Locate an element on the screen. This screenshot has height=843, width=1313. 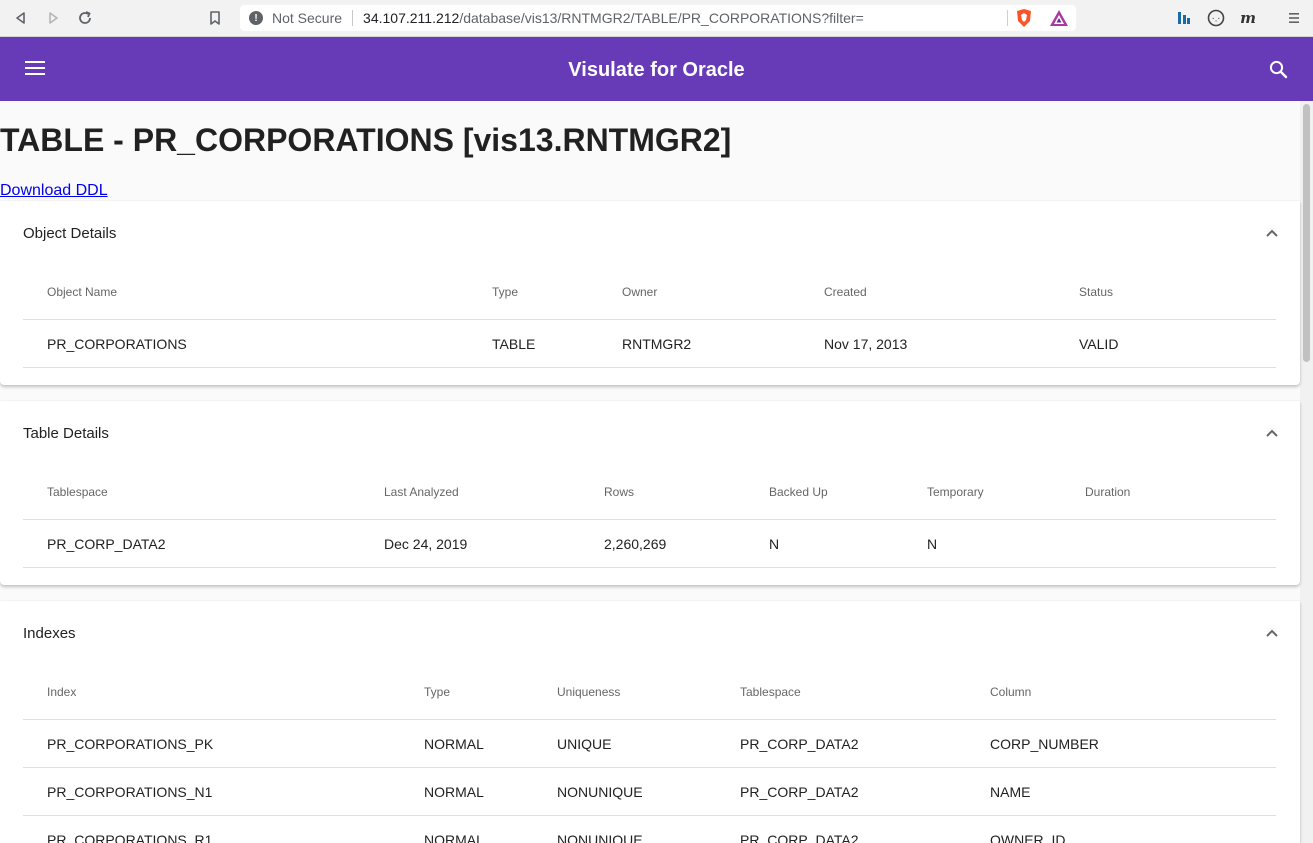
column-header: Uniqueness is located at coordinates (589, 691).